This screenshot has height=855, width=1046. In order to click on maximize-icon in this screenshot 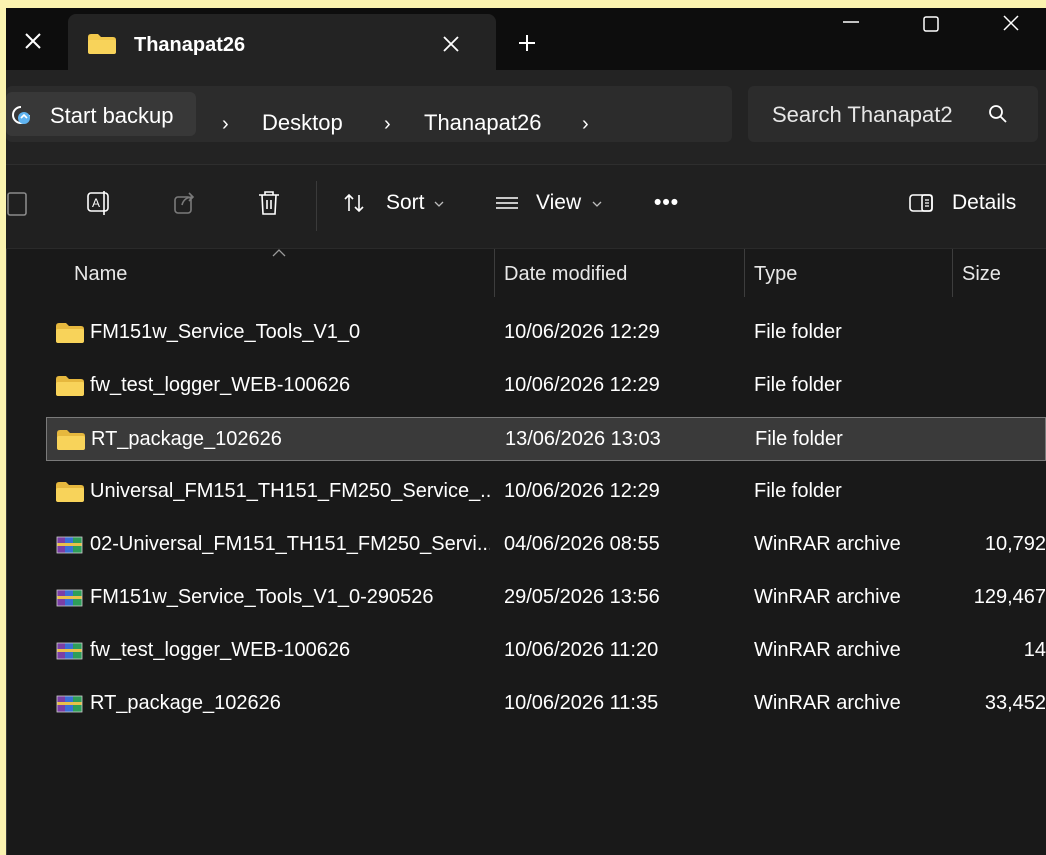, I will do `click(931, 26)`.